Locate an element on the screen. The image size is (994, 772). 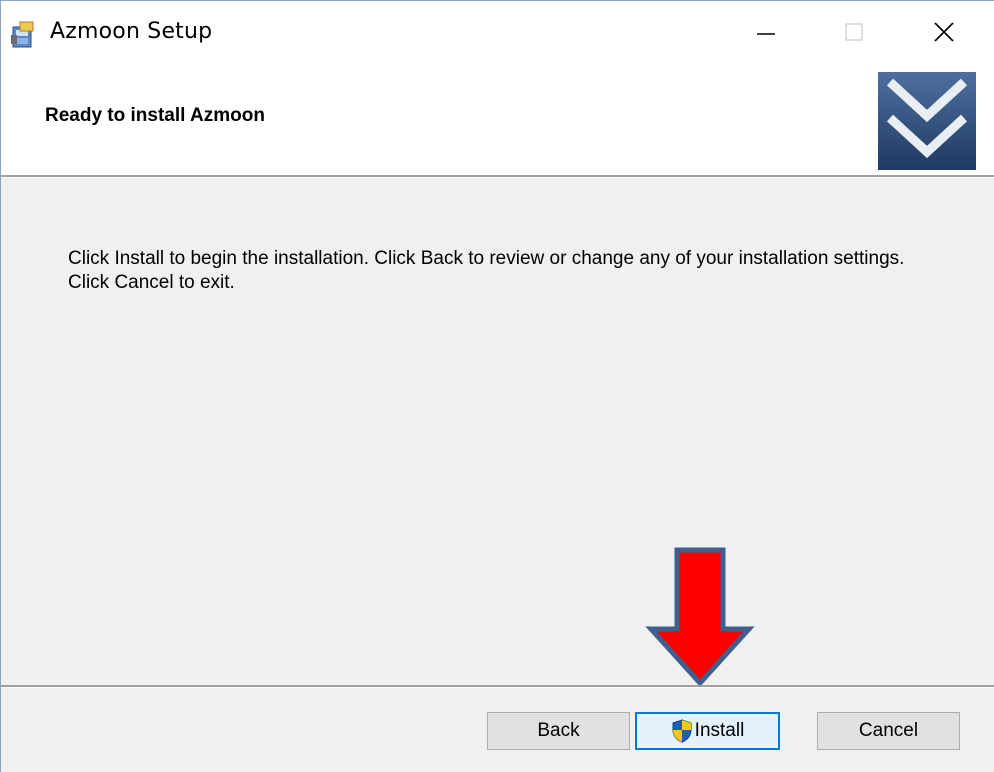
cancel-button: Cancel is located at coordinates (888, 731).